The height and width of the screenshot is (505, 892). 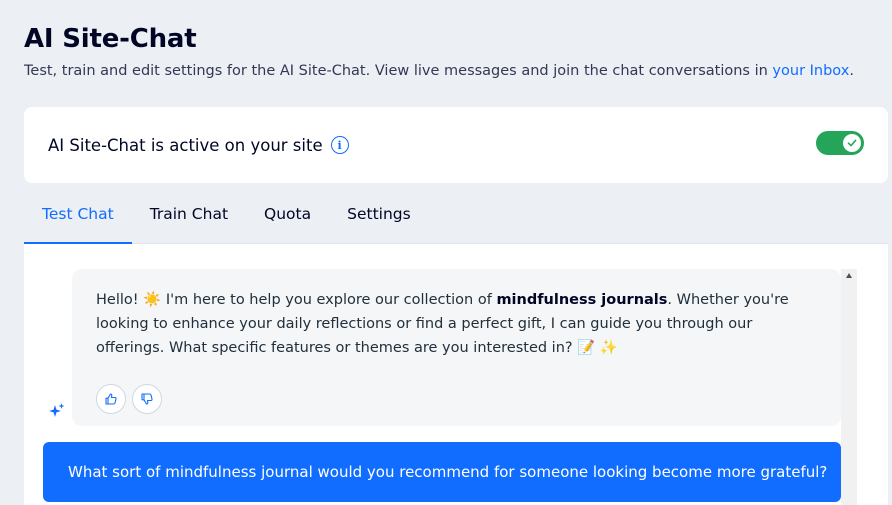 I want to click on thumbs-down-button, so click(x=147, y=399).